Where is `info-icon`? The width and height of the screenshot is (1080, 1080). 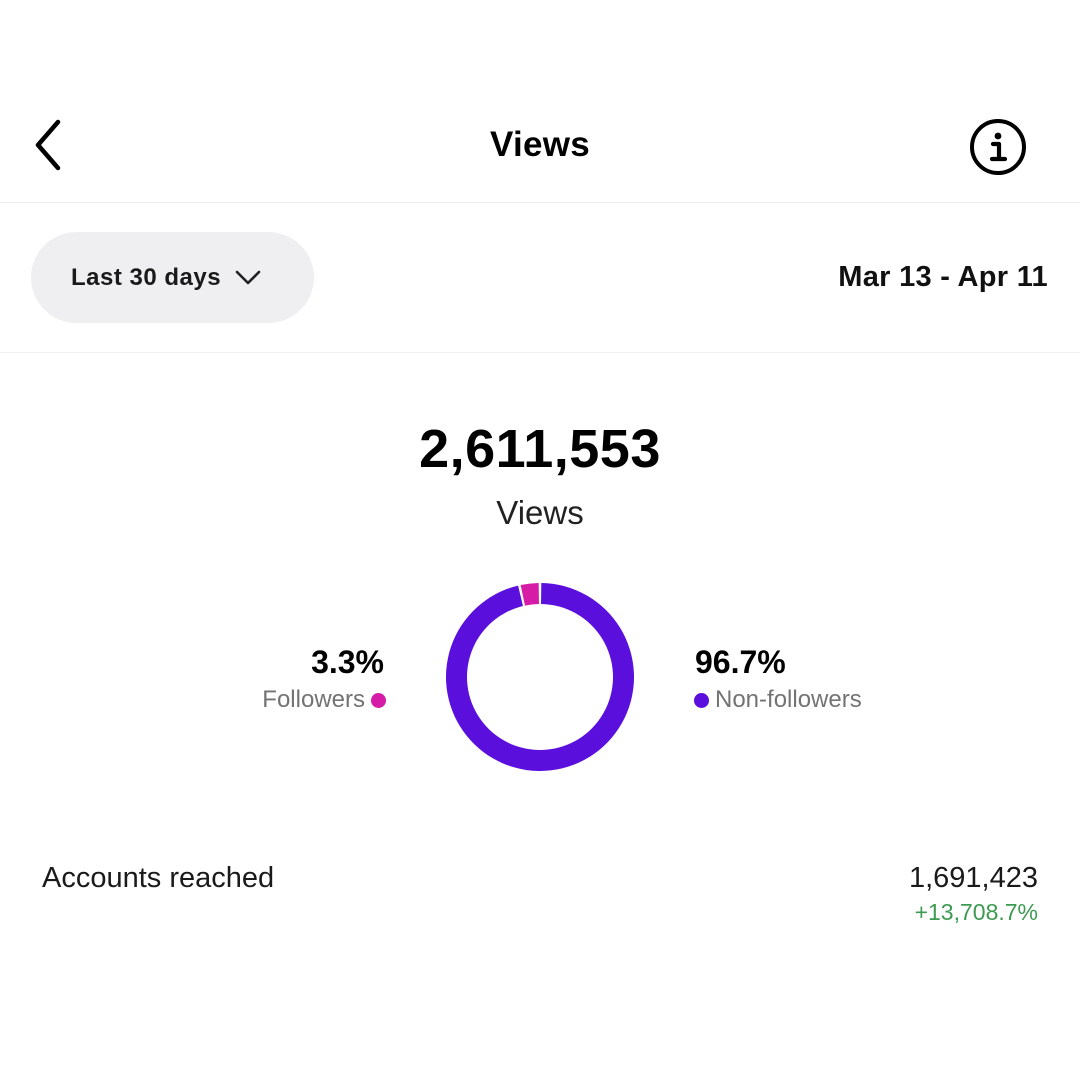
info-icon is located at coordinates (998, 147).